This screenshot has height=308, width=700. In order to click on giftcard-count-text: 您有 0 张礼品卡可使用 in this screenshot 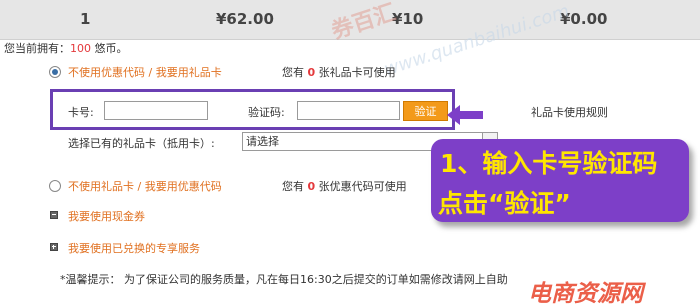, I will do `click(339, 72)`.